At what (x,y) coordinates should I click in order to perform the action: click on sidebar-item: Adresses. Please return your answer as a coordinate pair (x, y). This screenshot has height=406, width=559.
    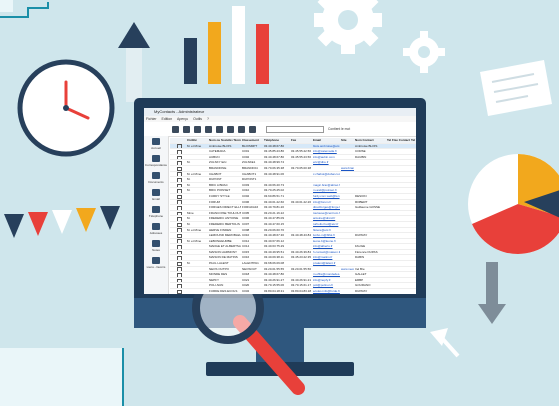
    Looking at the image, I should click on (156, 229).